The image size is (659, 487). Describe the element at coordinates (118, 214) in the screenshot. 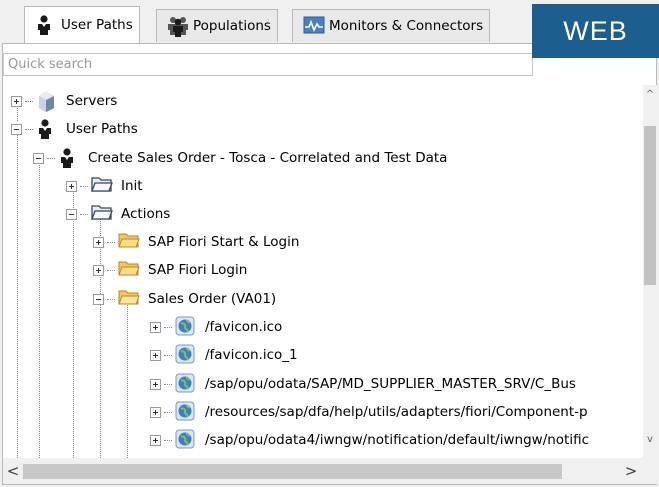

I see `tree-node-actions: Actions` at that location.